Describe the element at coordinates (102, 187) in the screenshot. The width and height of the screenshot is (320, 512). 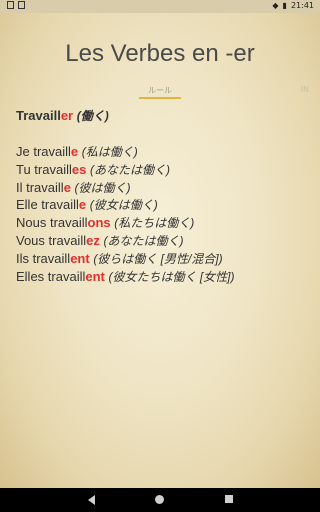
I see `conjugation-translation: (彼は働く)` at that location.